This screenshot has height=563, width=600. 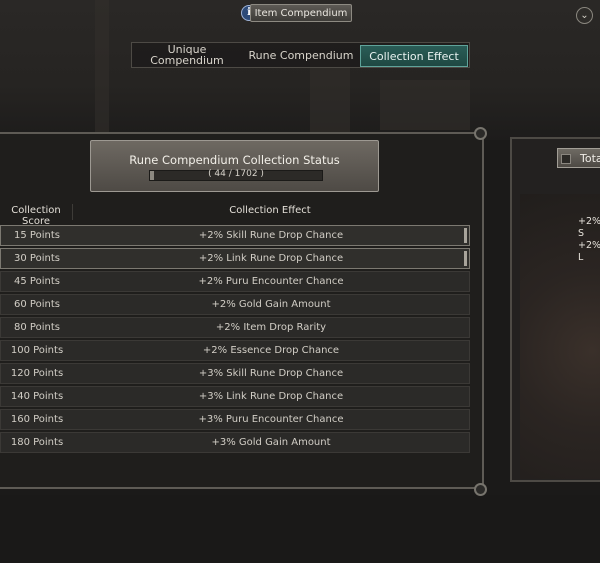 What do you see at coordinates (590, 158) in the screenshot?
I see `total-tab-label: Tota` at bounding box center [590, 158].